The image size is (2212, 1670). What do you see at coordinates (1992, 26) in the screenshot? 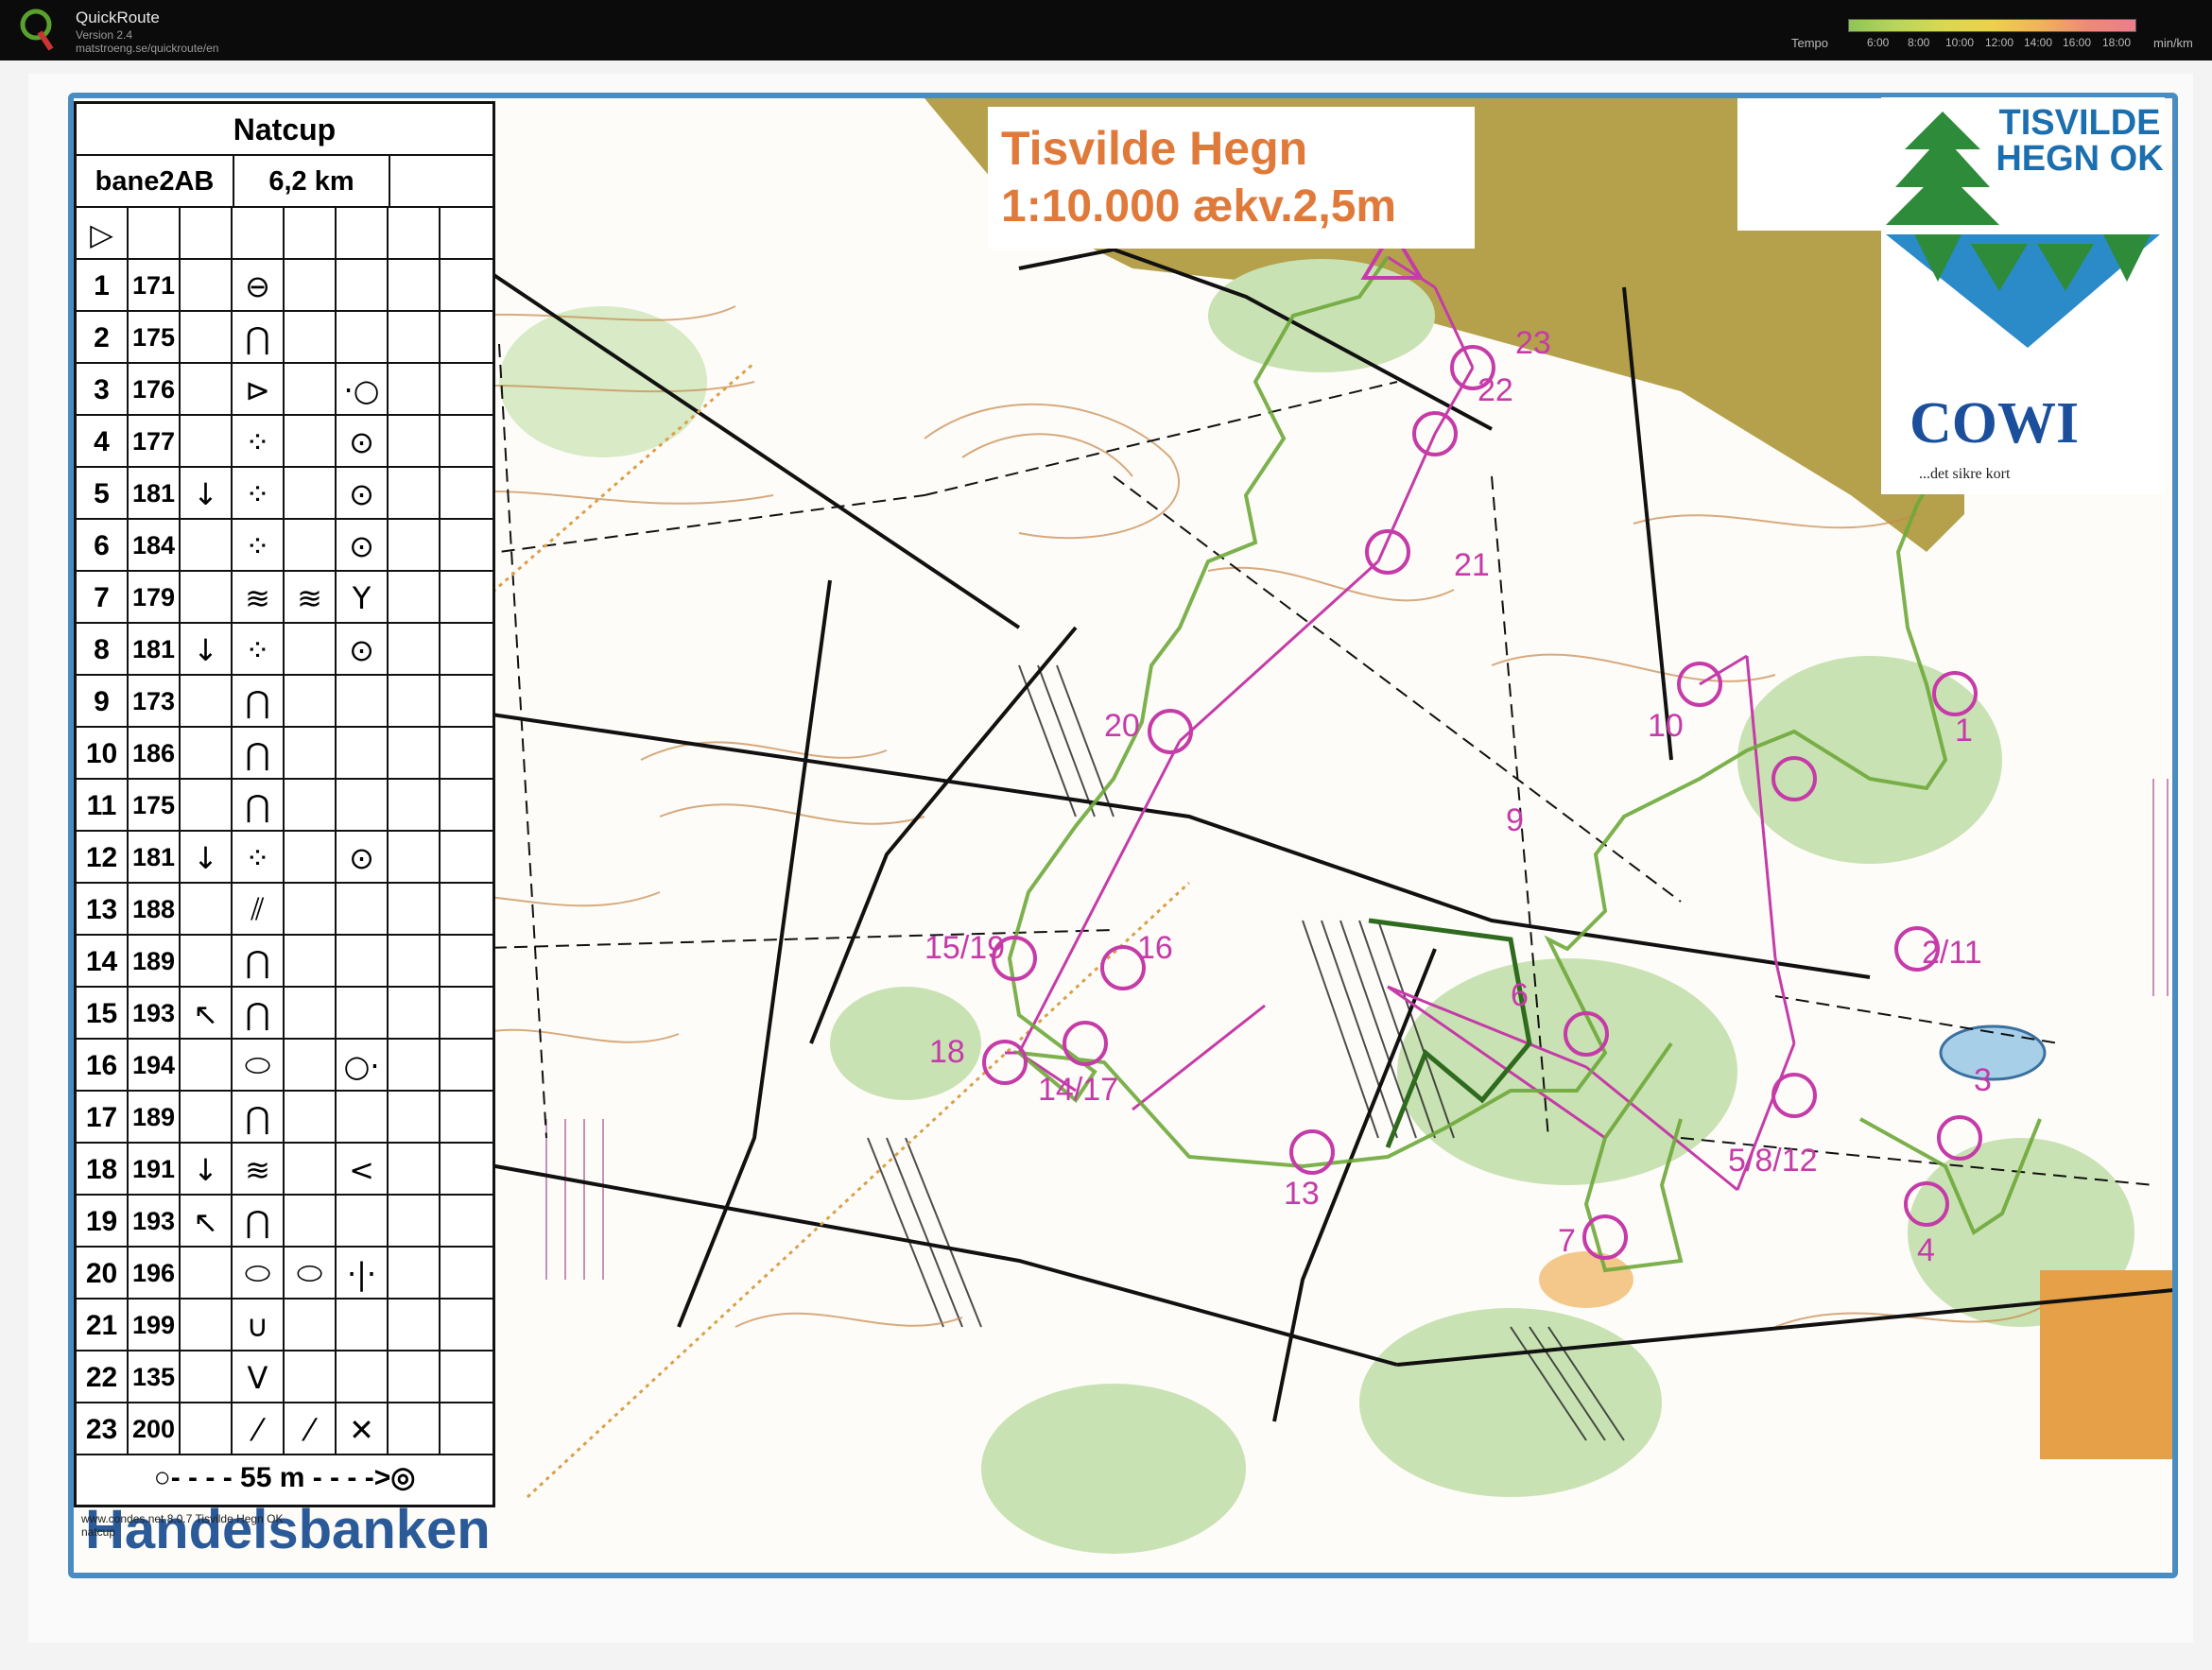
I see `tempo-color-scale` at bounding box center [1992, 26].